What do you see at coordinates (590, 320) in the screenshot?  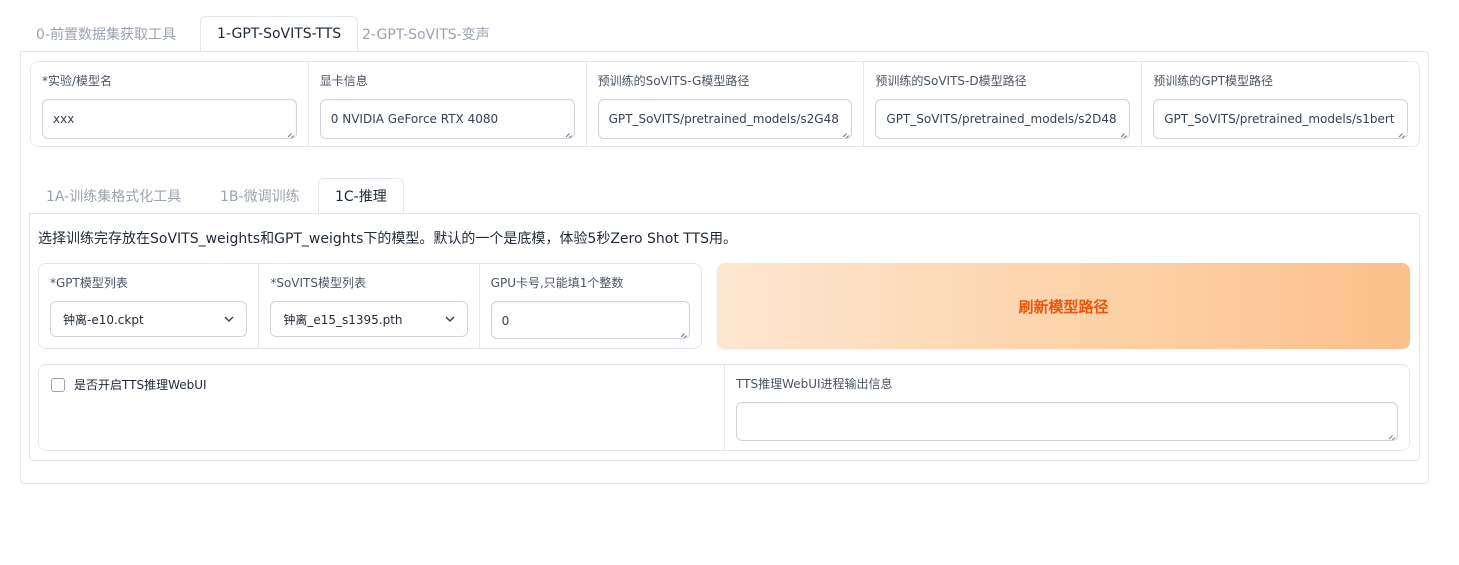 I see `gpu-id-input: 0` at bounding box center [590, 320].